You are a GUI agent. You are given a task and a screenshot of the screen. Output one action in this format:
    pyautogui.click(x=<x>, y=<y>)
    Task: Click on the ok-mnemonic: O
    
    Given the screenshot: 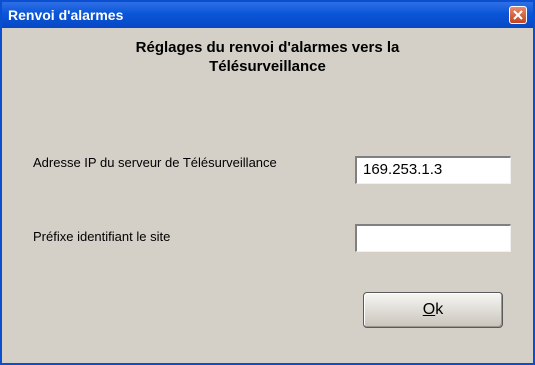 What is the action you would take?
    pyautogui.click(x=429, y=309)
    